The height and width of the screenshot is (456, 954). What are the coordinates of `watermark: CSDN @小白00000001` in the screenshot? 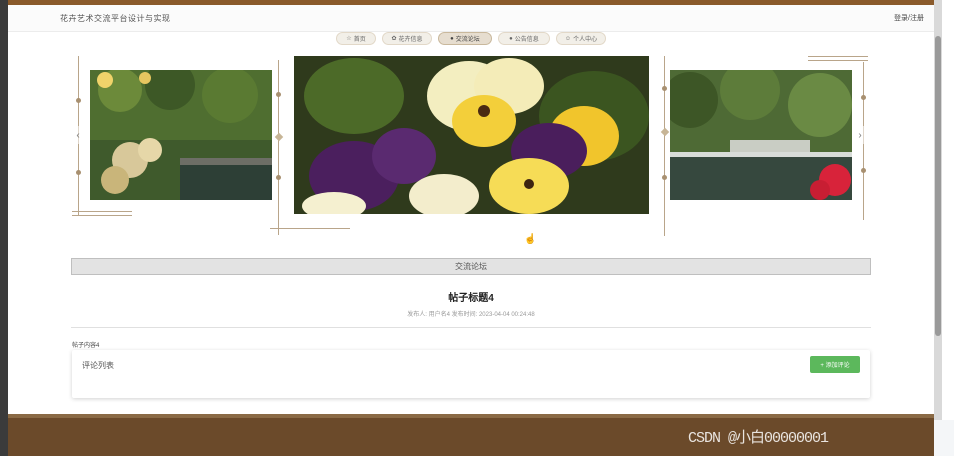 It's located at (758, 438).